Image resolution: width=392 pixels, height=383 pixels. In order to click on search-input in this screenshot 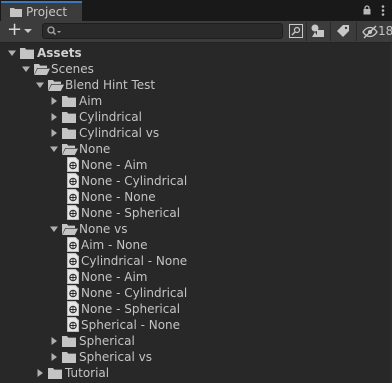, I will do `click(168, 31)`.